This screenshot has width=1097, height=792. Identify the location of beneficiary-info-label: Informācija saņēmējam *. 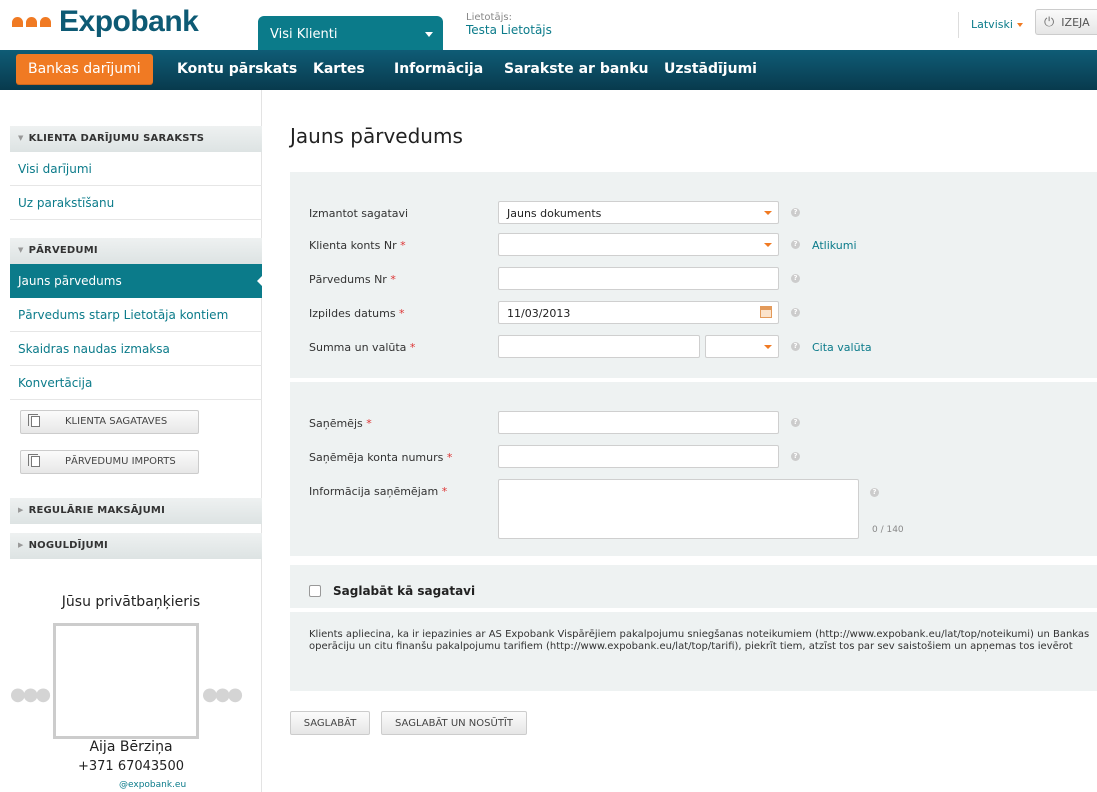
(378, 491).